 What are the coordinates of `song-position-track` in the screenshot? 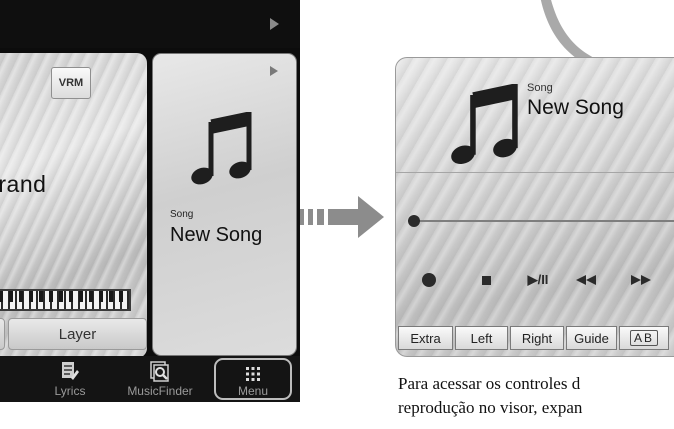 It's located at (543, 221).